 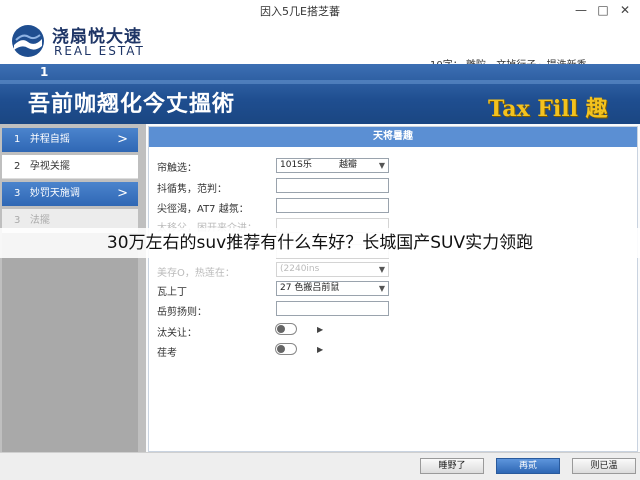 I want to click on field-label-3: 尖徑渴，AT7 越氛：, so click(x=203, y=209).